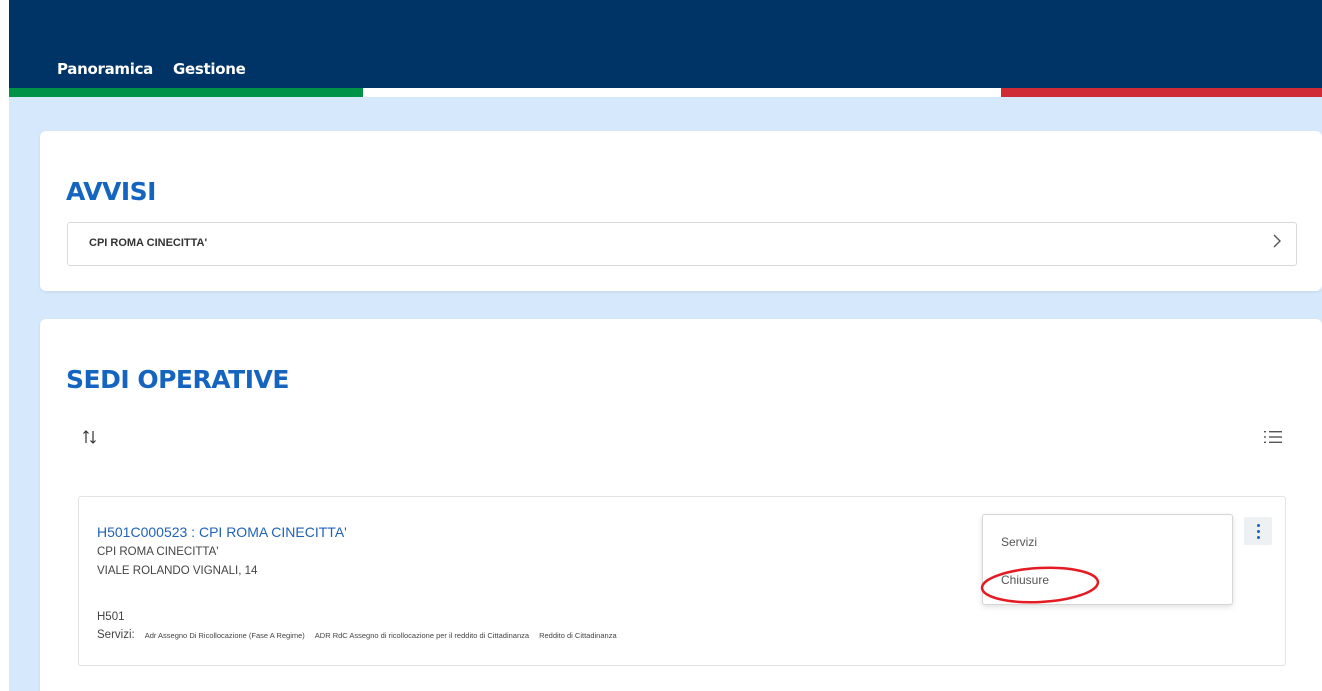  What do you see at coordinates (209, 69) in the screenshot?
I see `nav-item-gestione: Gestione` at bounding box center [209, 69].